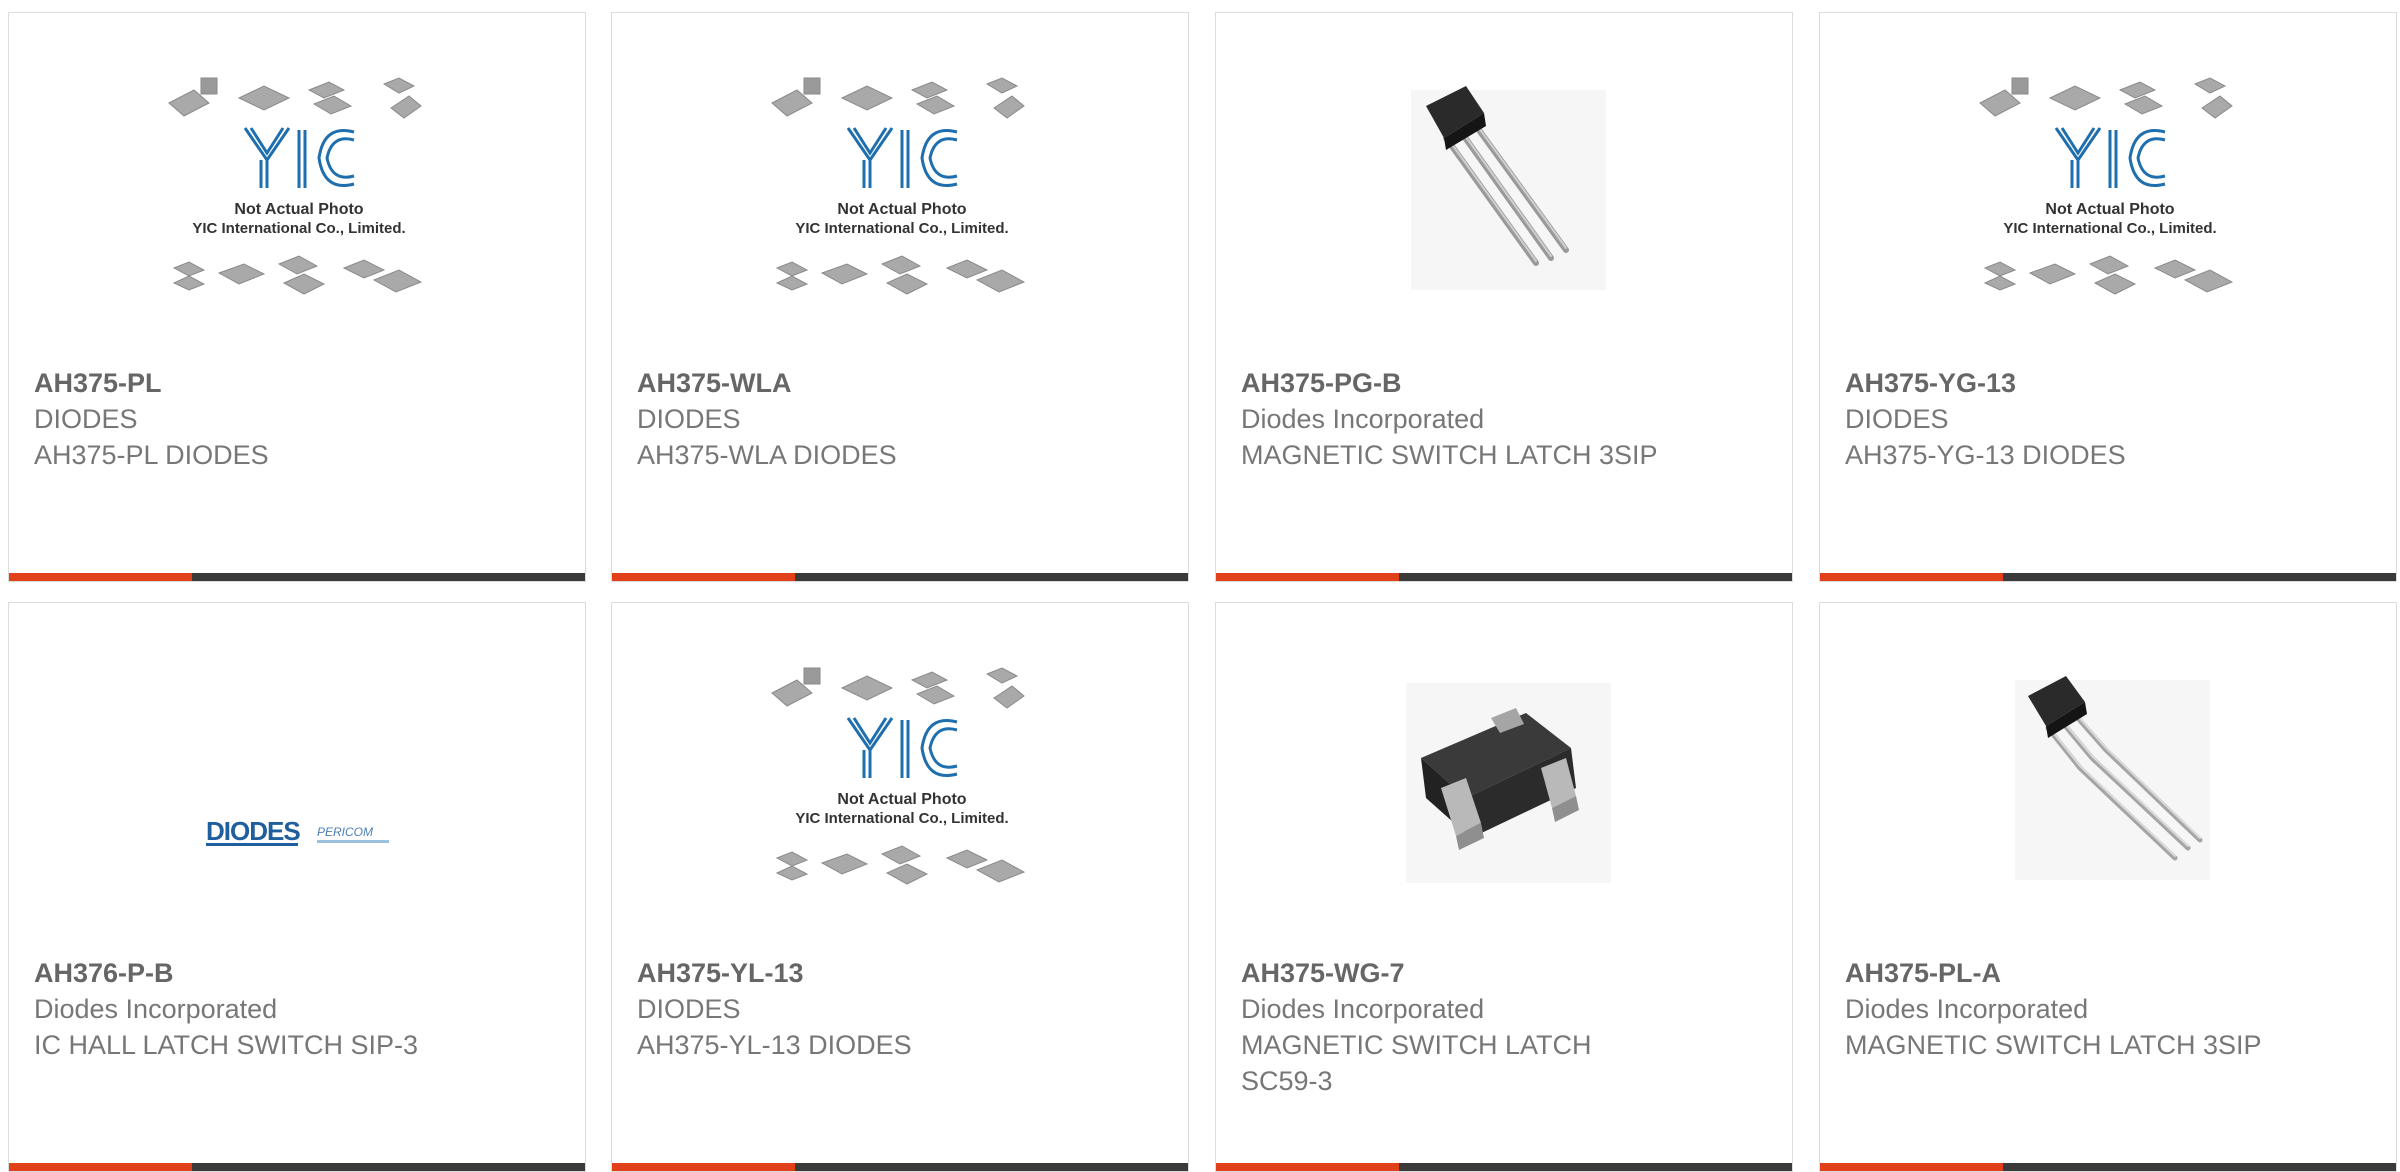 The image size is (2400, 1172). What do you see at coordinates (1416, 1063) in the screenshot?
I see `description: MAGNETIC SWITCH LATCH SC59-3` at bounding box center [1416, 1063].